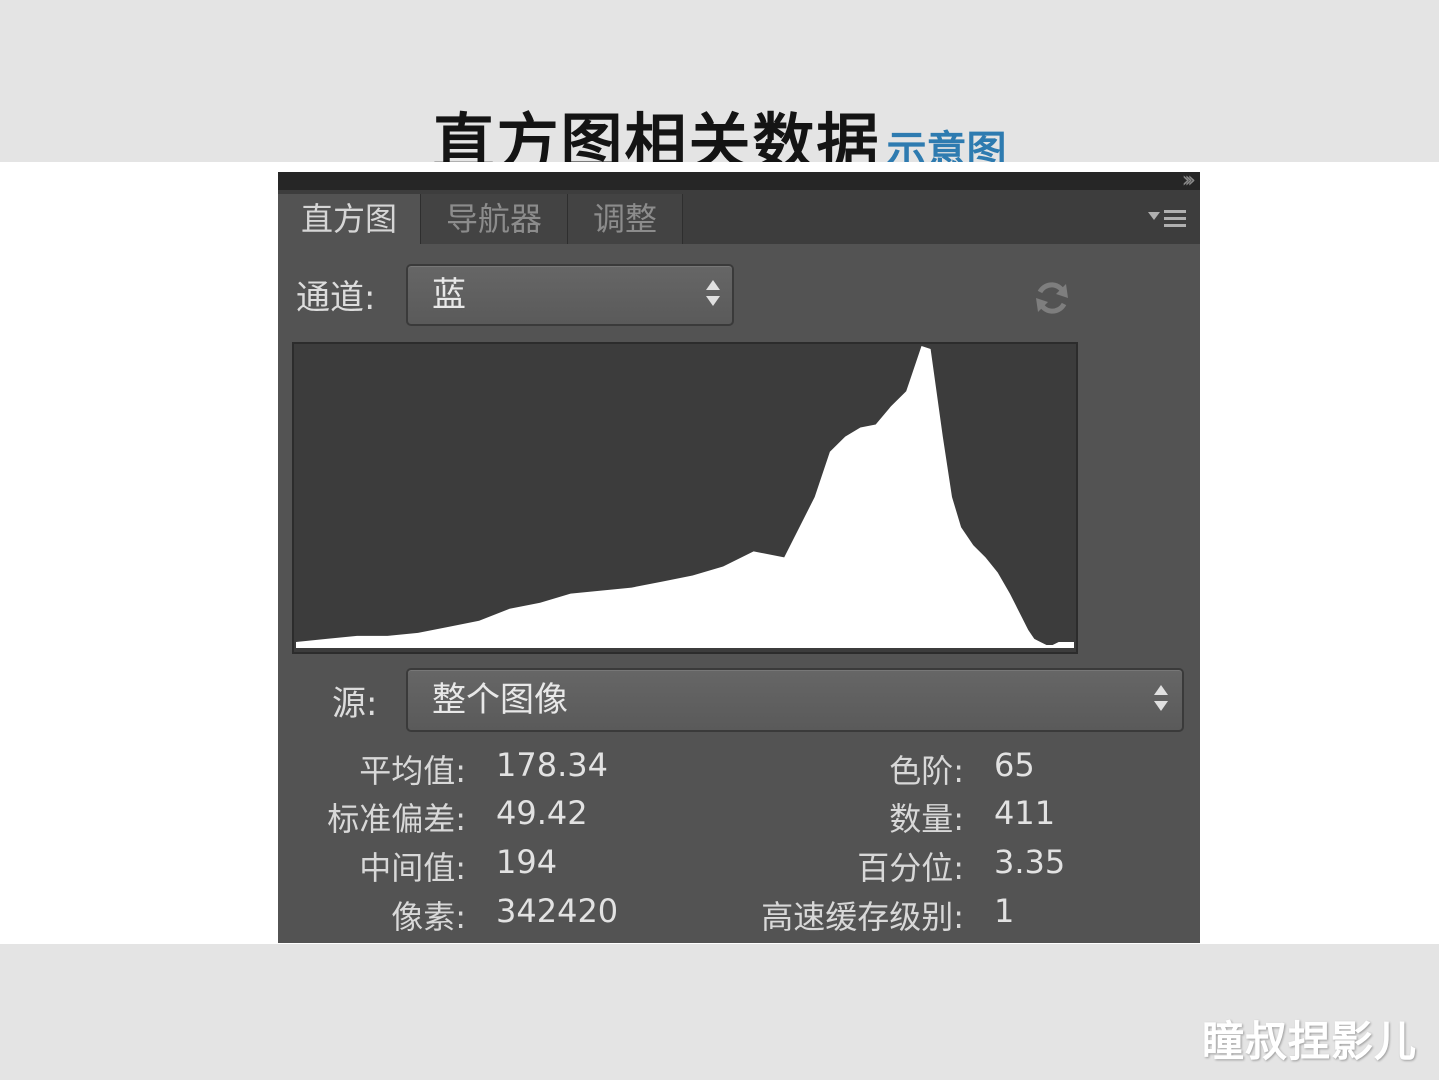 The width and height of the screenshot is (1439, 1080). Describe the element at coordinates (739, 182) in the screenshot. I see `panel-topbar: ›››` at that location.